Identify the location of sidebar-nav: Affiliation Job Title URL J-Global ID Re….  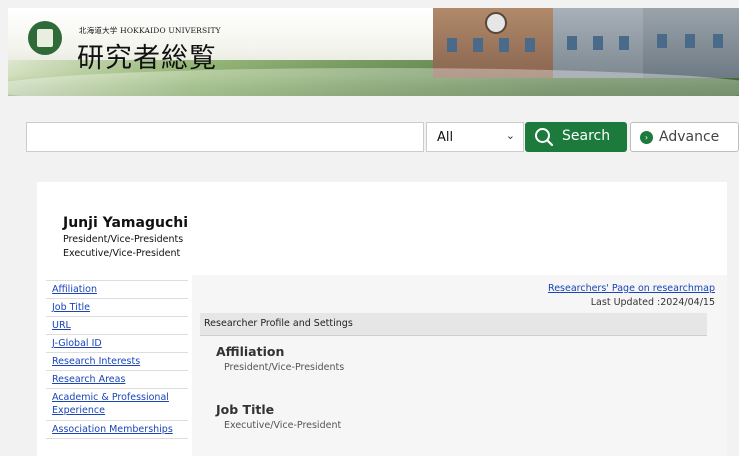
(117, 359).